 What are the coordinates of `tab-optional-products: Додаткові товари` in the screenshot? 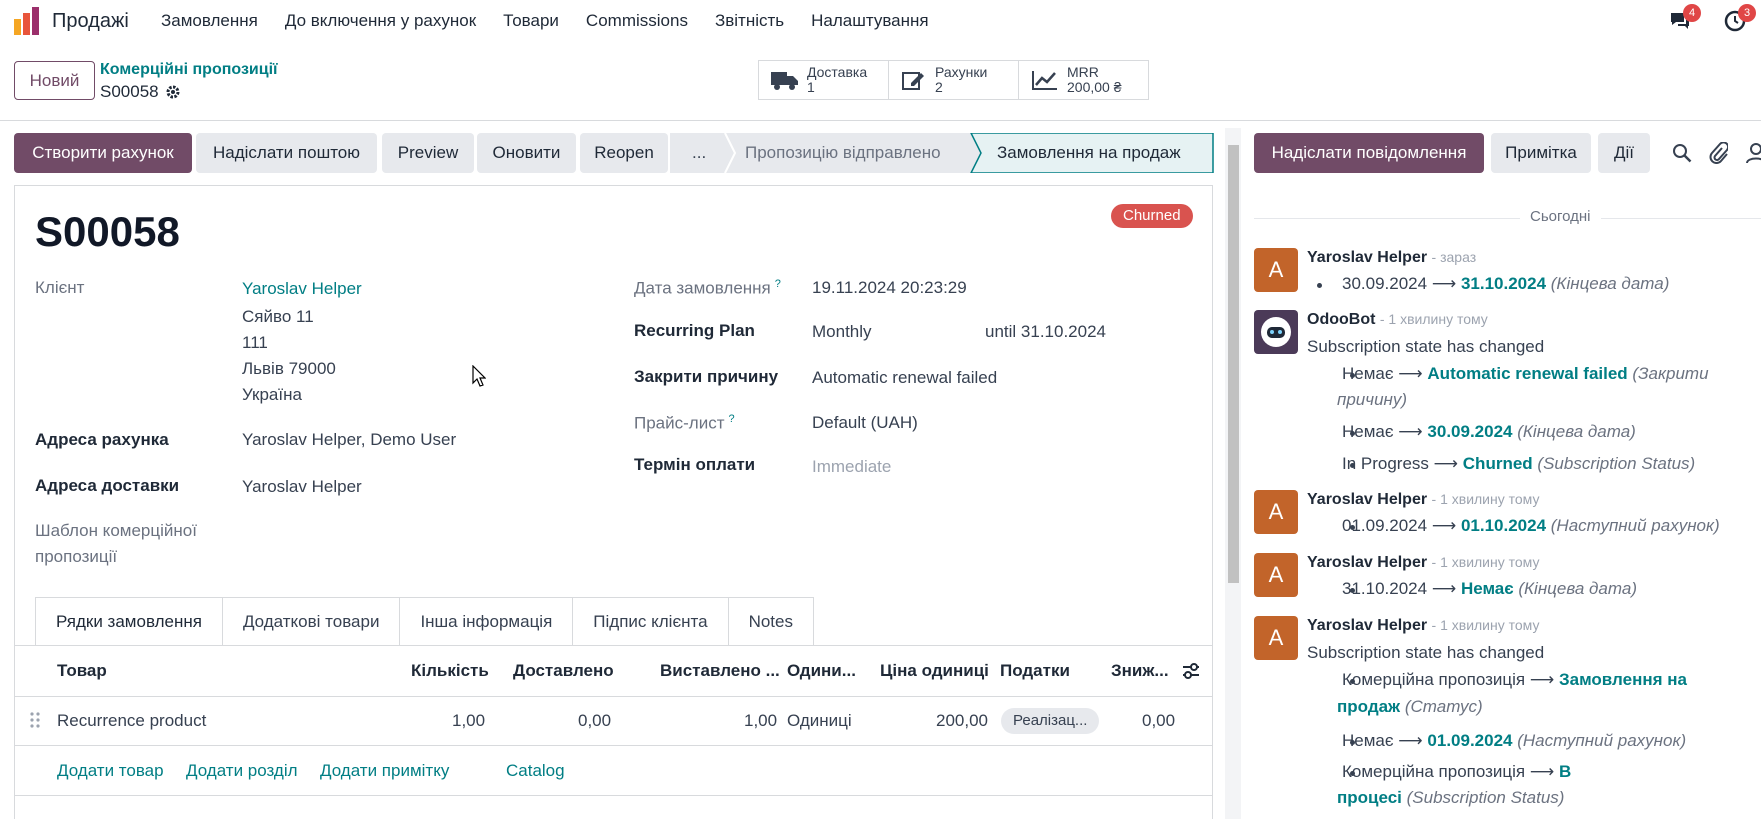 It's located at (311, 621).